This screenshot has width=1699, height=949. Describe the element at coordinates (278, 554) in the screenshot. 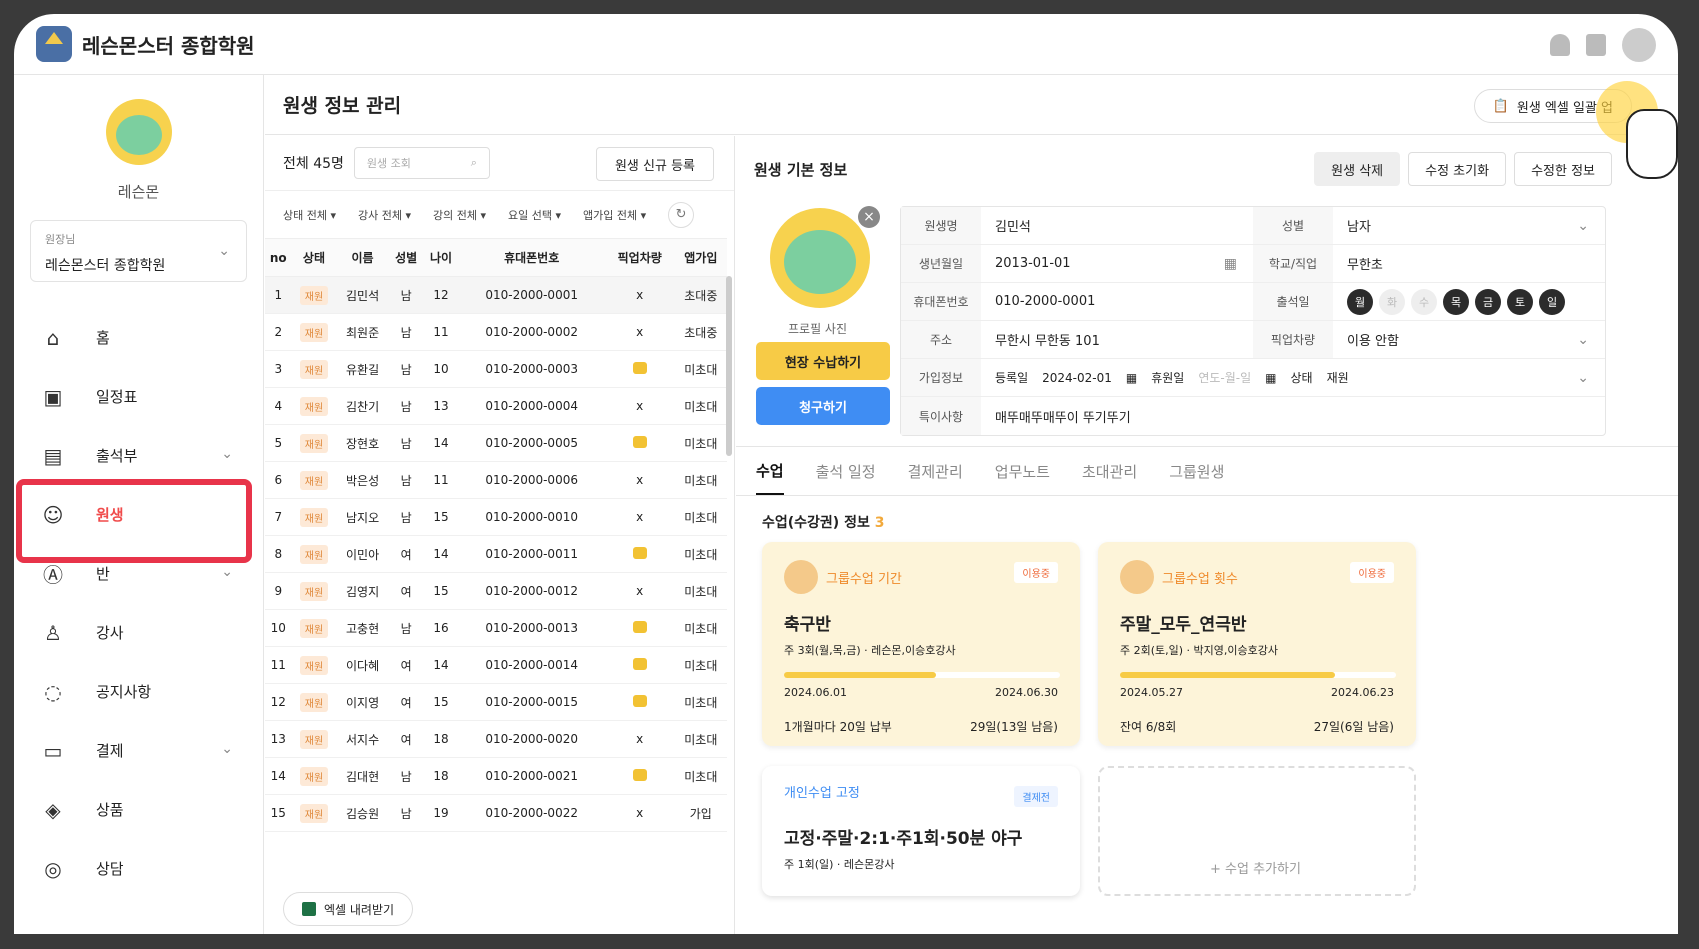

I see `table-cell: 8` at that location.